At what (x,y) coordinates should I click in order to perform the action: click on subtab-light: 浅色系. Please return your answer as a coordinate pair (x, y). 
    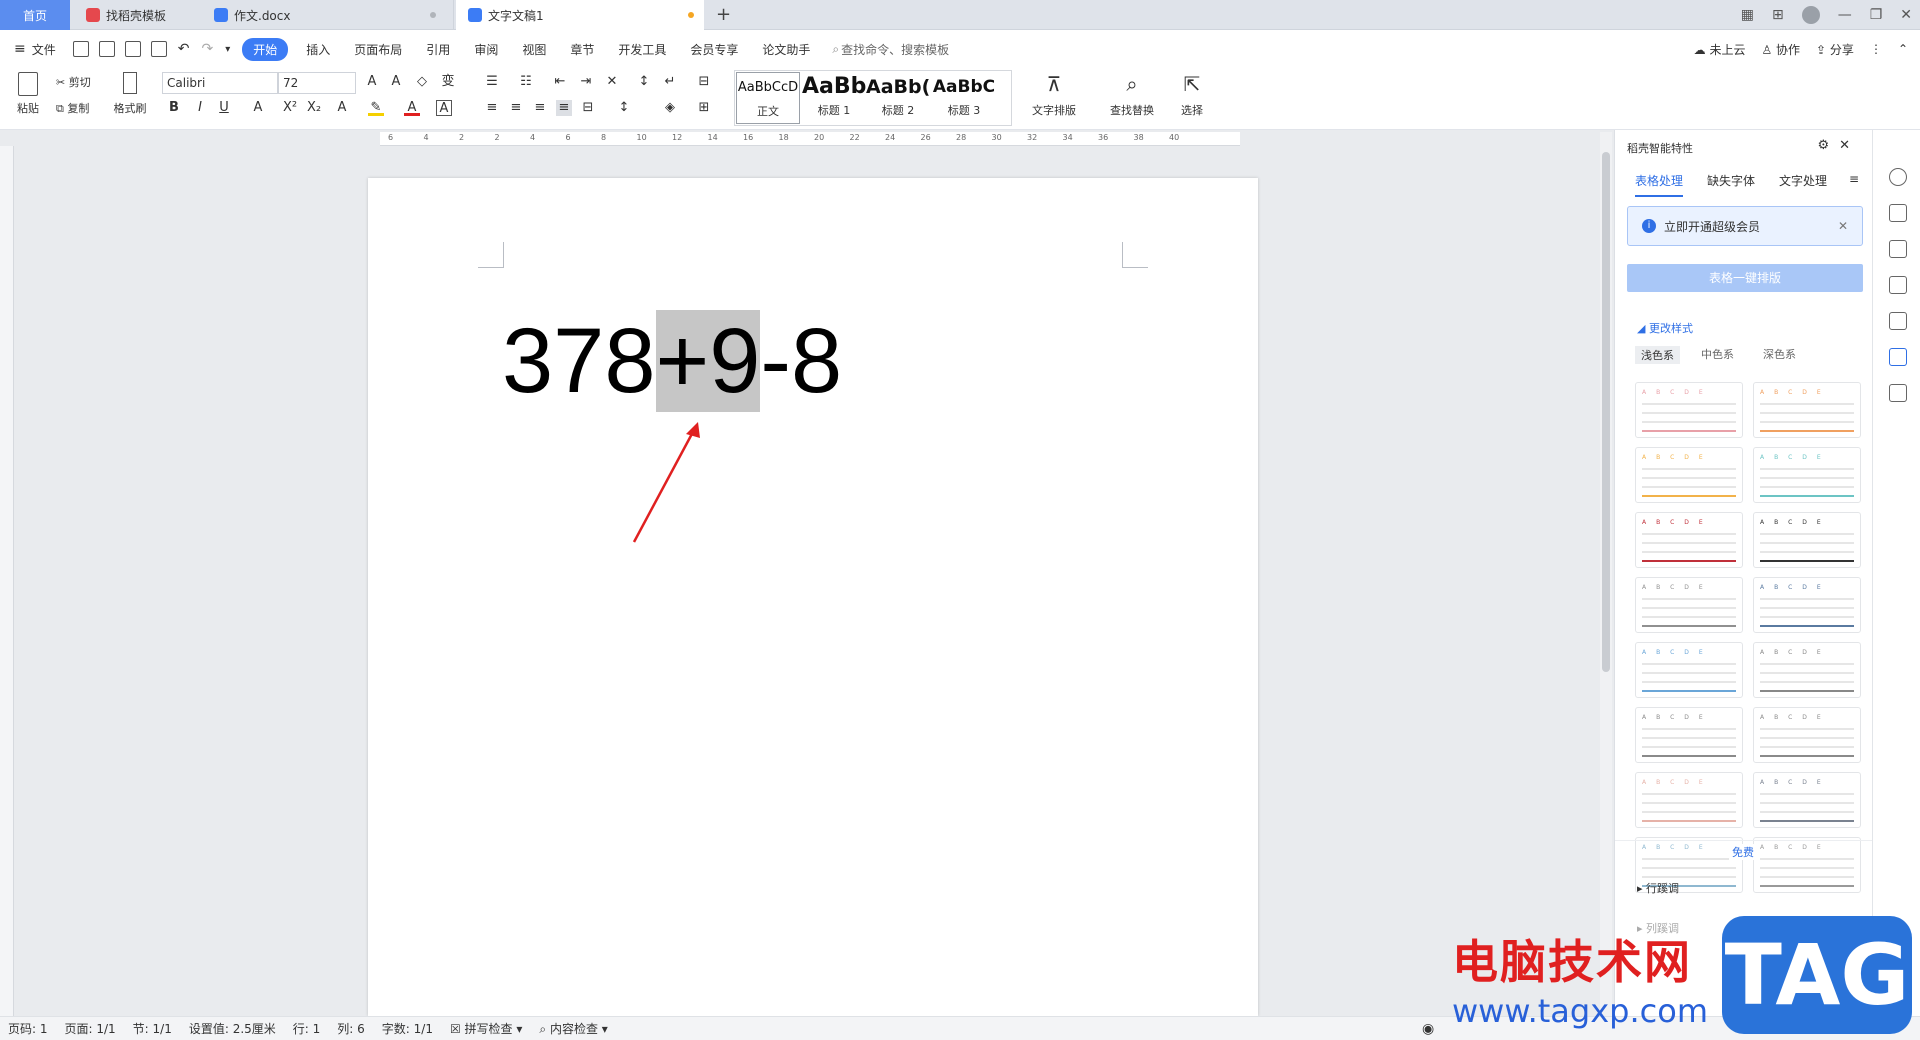
    Looking at the image, I should click on (1657, 355).